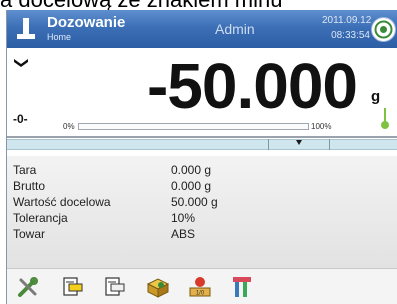  I want to click on weight-value: -50.000, so click(252, 86).